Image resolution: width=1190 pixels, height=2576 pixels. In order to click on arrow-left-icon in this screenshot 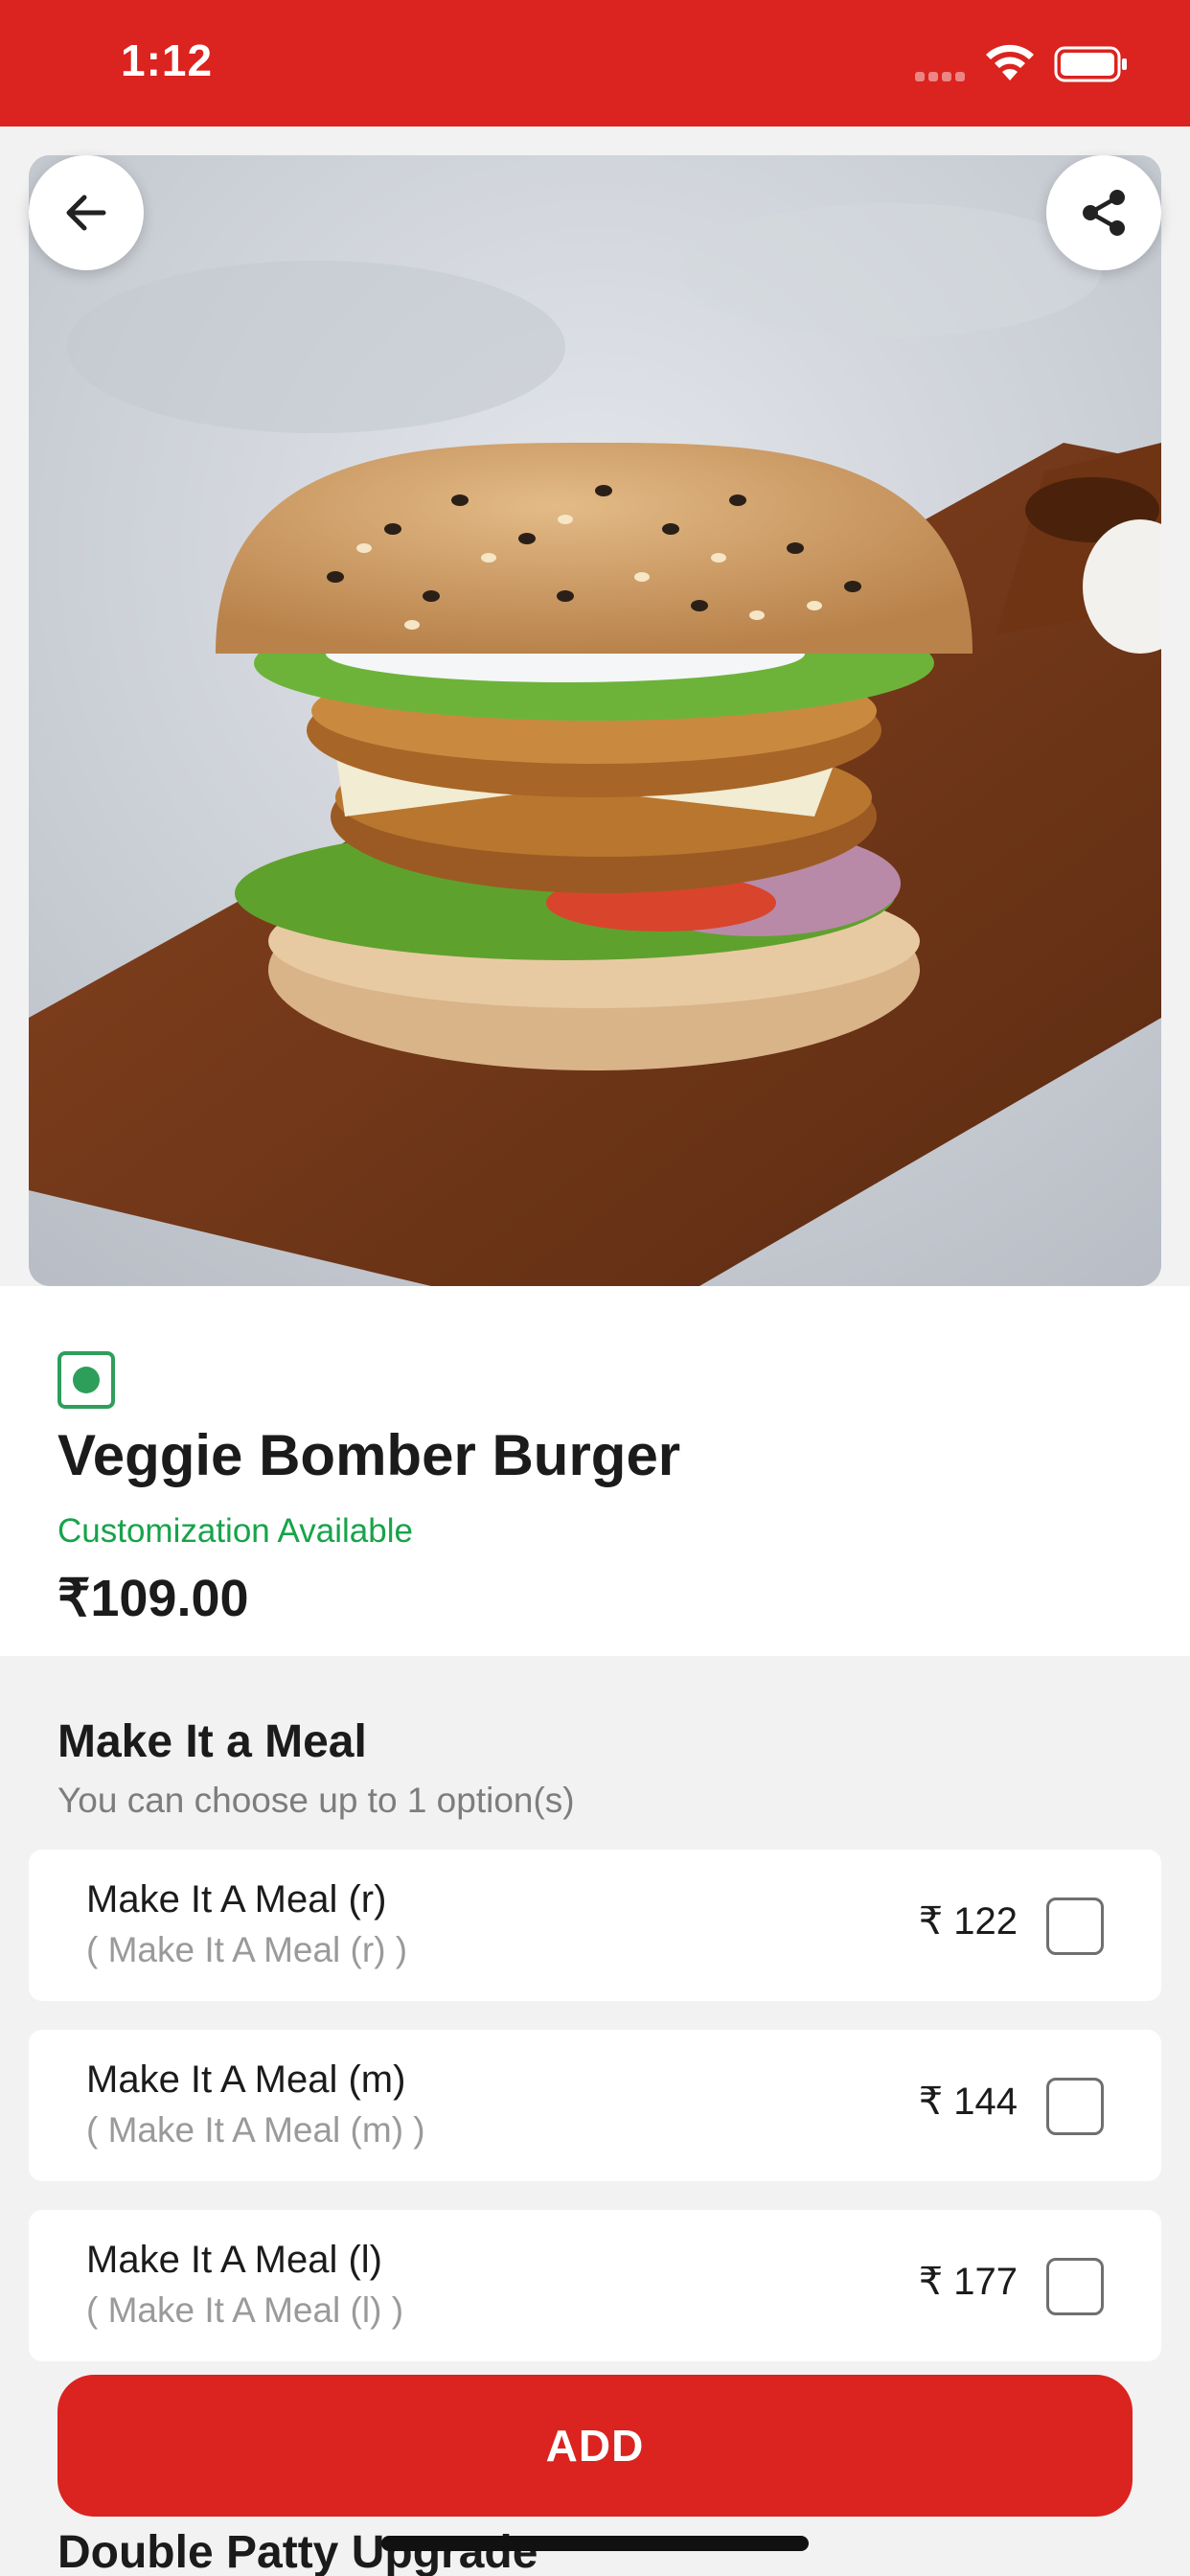, I will do `click(86, 213)`.